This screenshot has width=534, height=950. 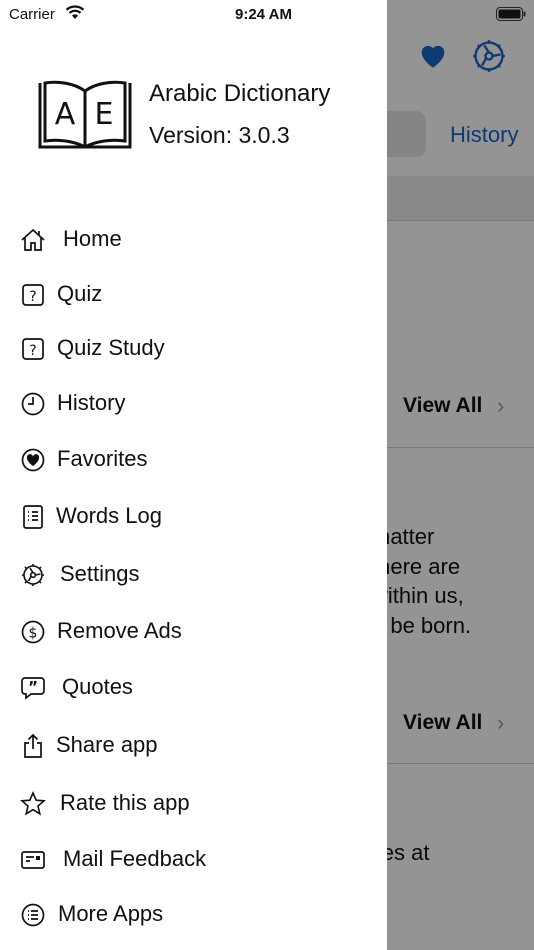 I want to click on menu-label: Mail Feedback, so click(x=135, y=858).